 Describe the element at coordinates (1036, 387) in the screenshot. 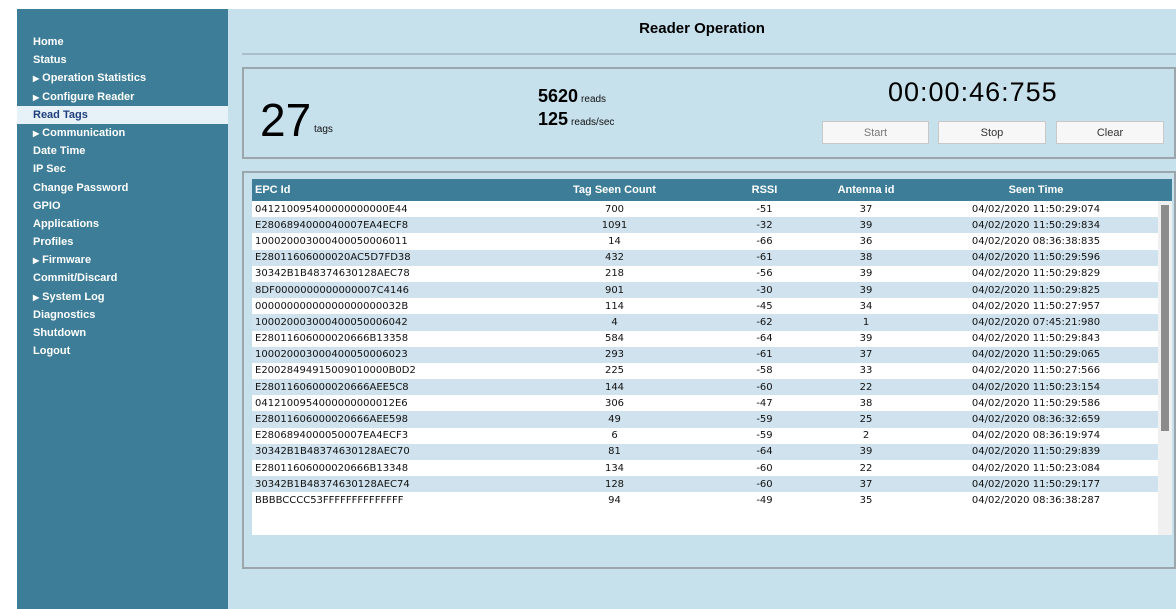

I see `cell-seen-time: 04/02/2020 11:50:23:154` at that location.